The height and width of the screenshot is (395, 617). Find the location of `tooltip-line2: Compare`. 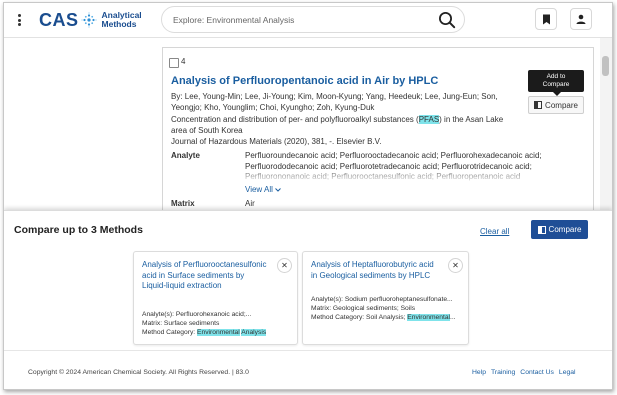

tooltip-line2: Compare is located at coordinates (556, 84).